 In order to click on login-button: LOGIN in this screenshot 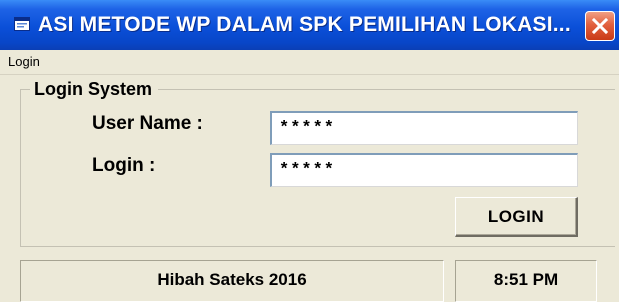, I will do `click(516, 217)`.